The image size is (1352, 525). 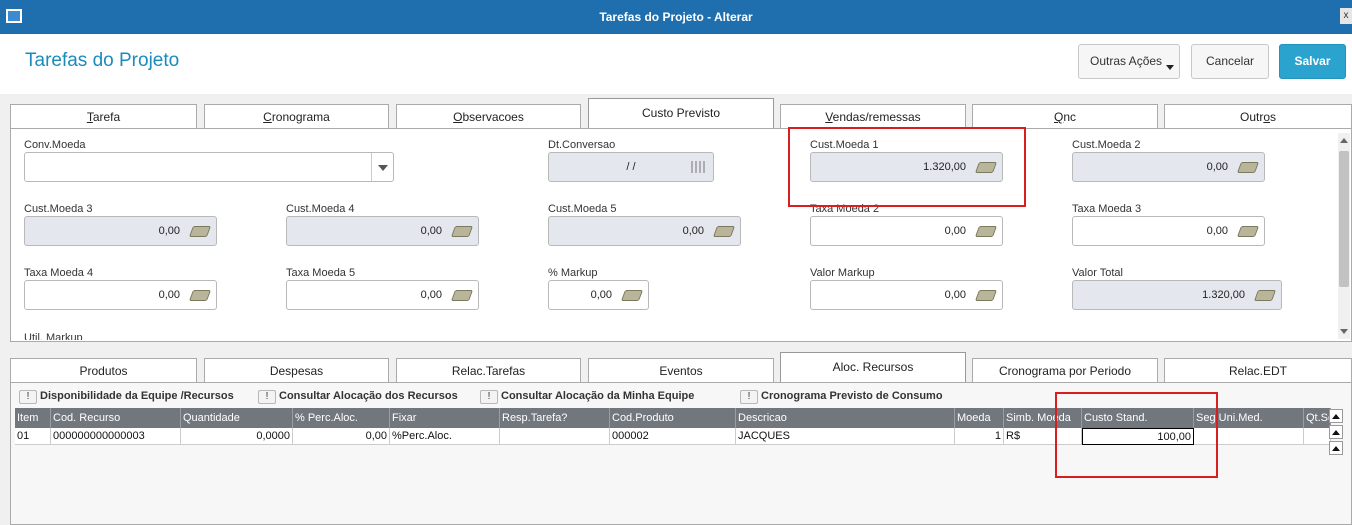 What do you see at coordinates (103, 116) in the screenshot?
I see `tab-tarefa: Tarefa` at bounding box center [103, 116].